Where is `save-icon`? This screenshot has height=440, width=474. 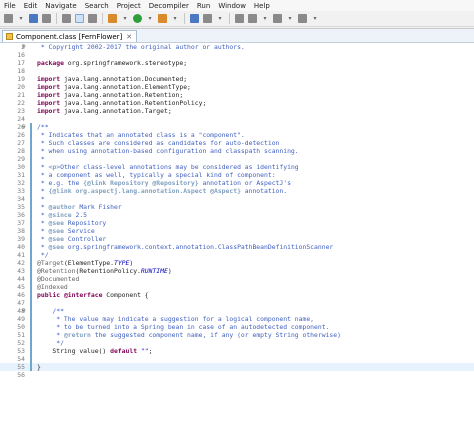 save-icon is located at coordinates (33, 18).